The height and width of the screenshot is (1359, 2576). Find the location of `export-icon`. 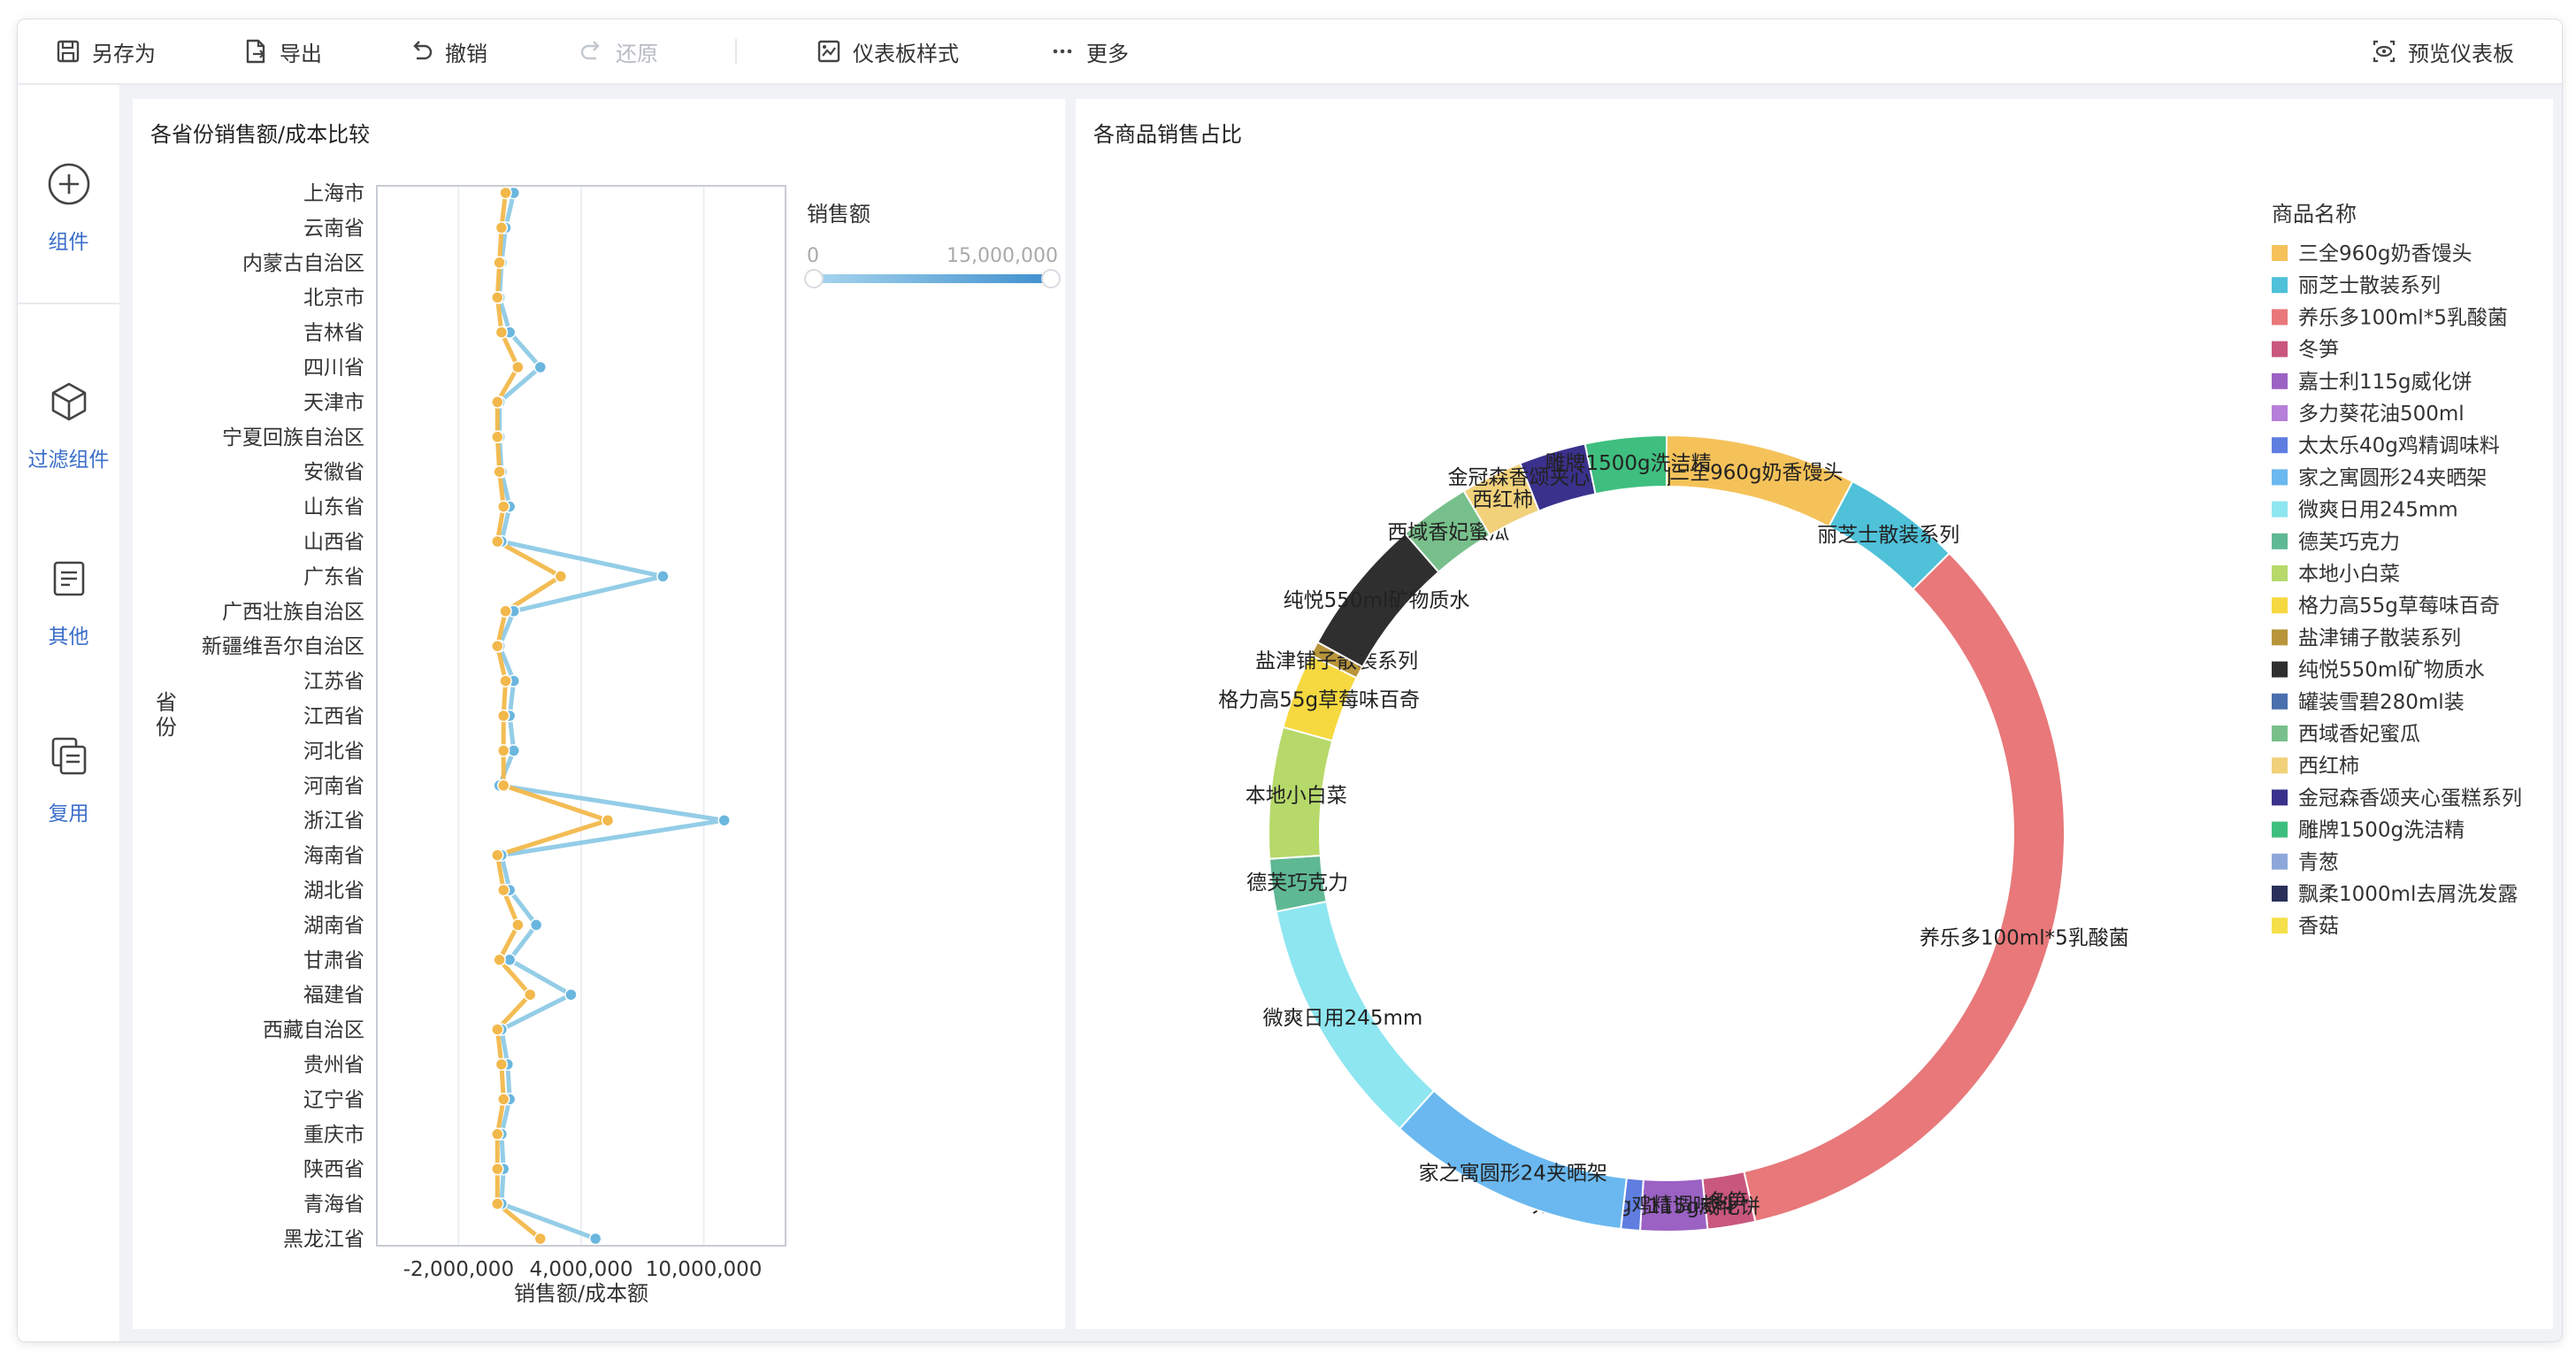

export-icon is located at coordinates (255, 51).